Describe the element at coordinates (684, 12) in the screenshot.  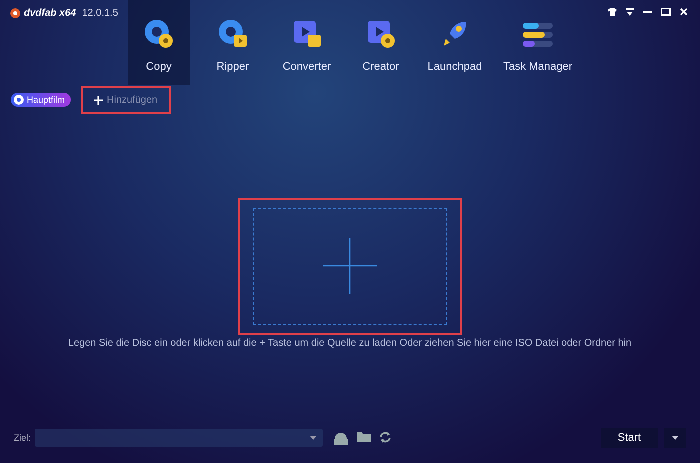
I see `close-icon` at that location.